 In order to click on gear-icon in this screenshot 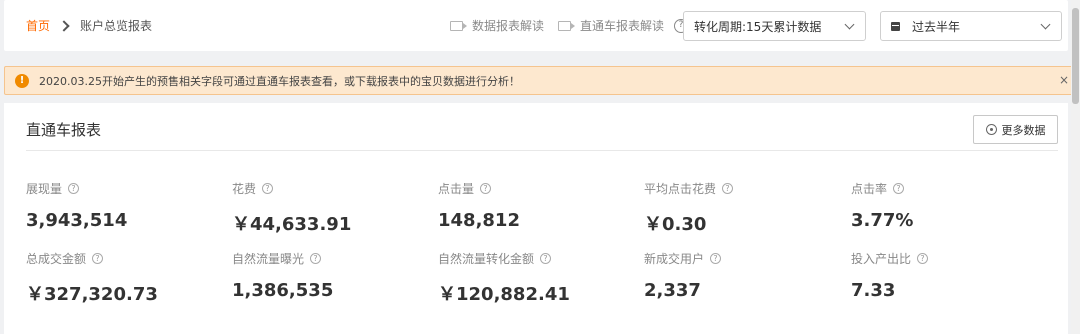, I will do `click(991, 129)`.